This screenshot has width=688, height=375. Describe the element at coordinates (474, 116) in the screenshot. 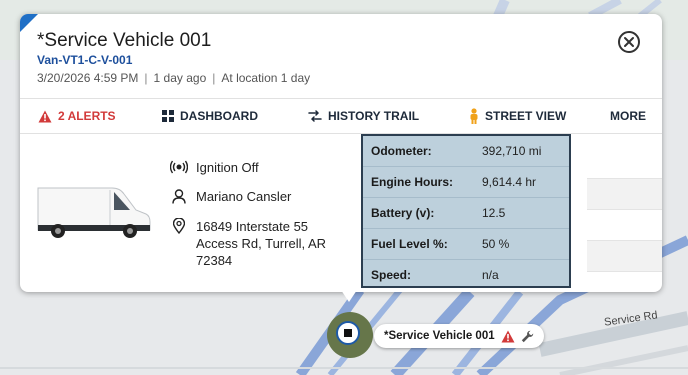

I see `street-view-pegman-icon` at that location.